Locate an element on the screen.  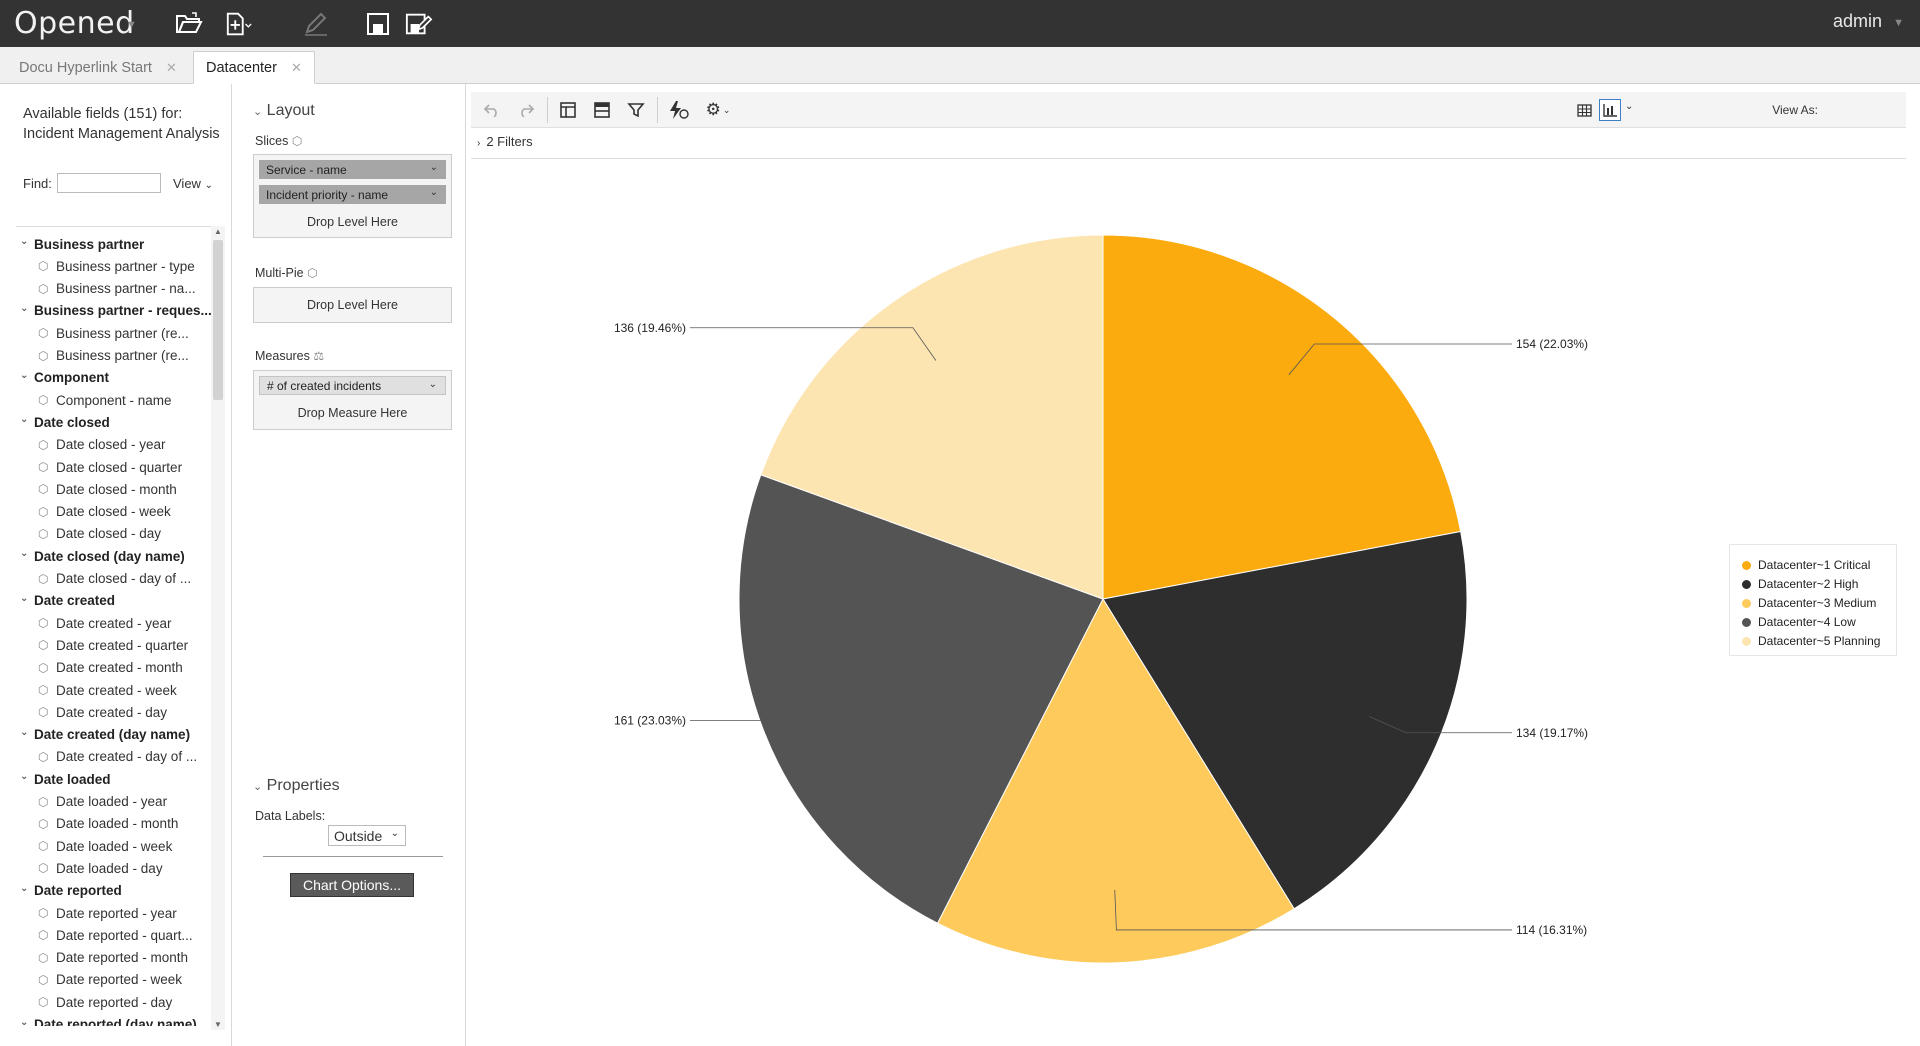
tree-group: ⌄ Date reported (day name) is located at coordinates (106, 1020).